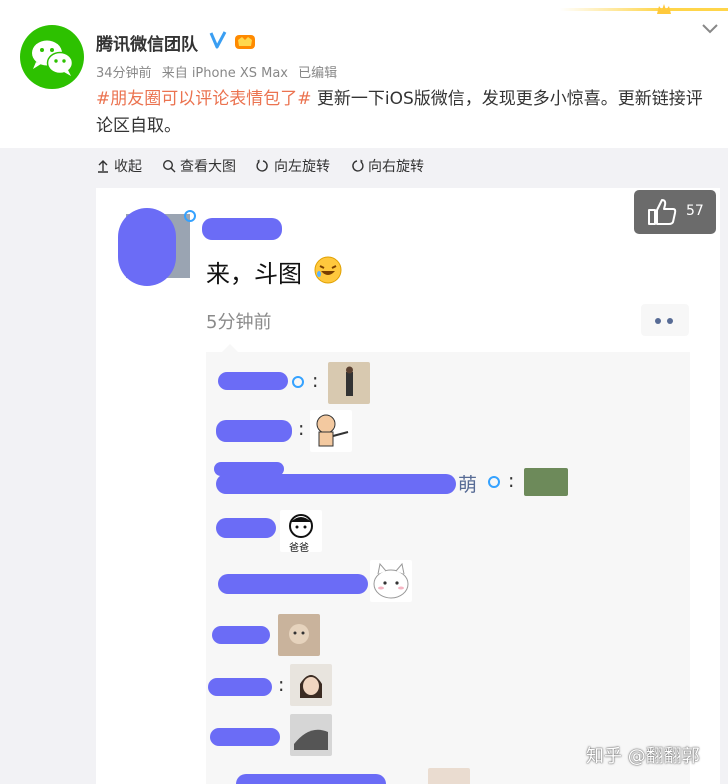 Image resolution: width=728 pixels, height=784 pixels. What do you see at coordinates (331, 431) in the screenshot?
I see `sticker-cartoon` at bounding box center [331, 431].